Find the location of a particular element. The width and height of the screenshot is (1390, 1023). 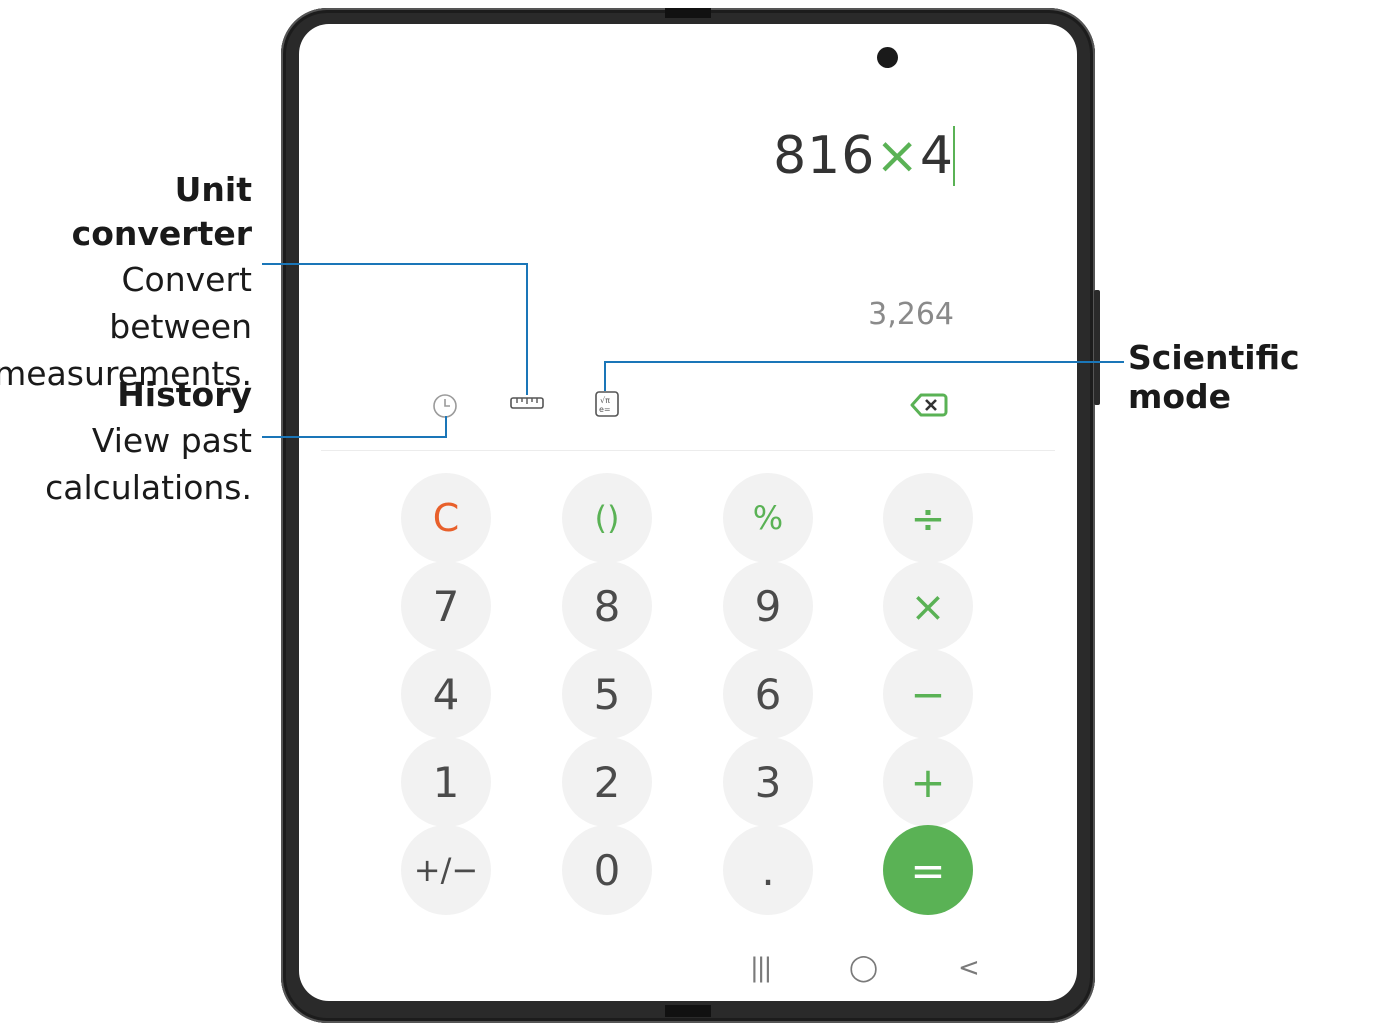

digit-5-button: 5 is located at coordinates (607, 694).